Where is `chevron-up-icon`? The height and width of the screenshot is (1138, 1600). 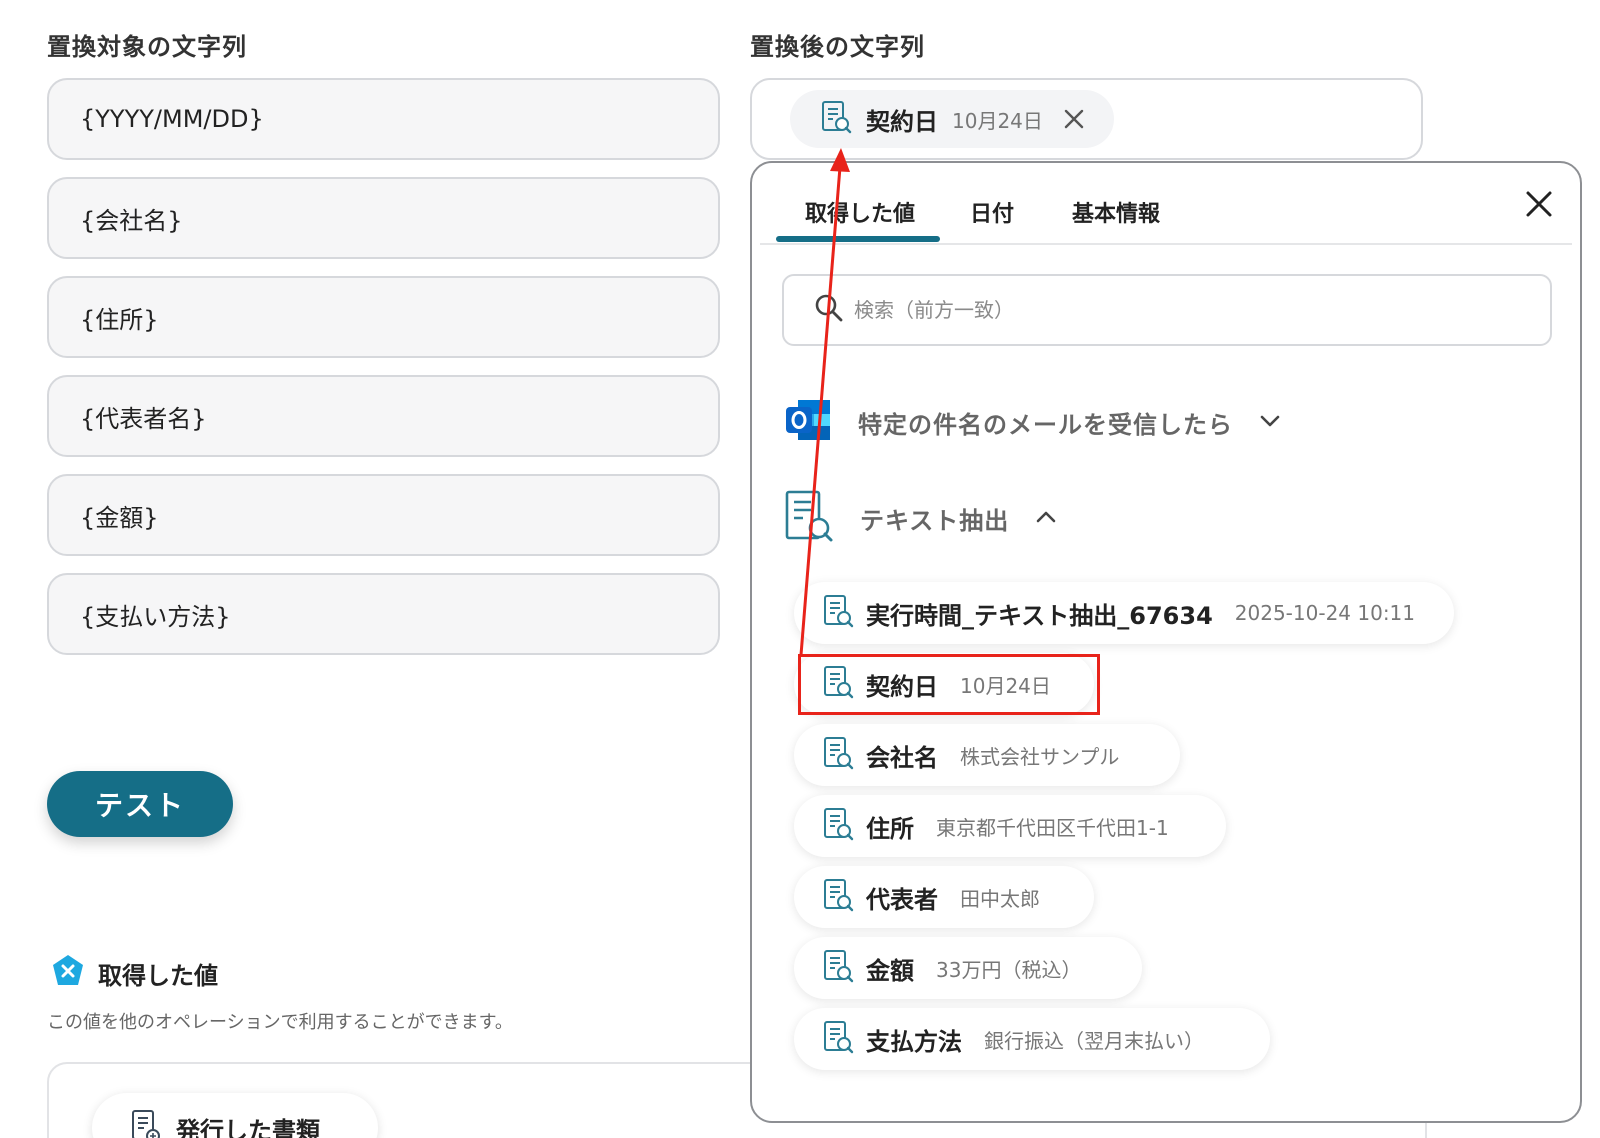 chevron-up-icon is located at coordinates (1046, 518).